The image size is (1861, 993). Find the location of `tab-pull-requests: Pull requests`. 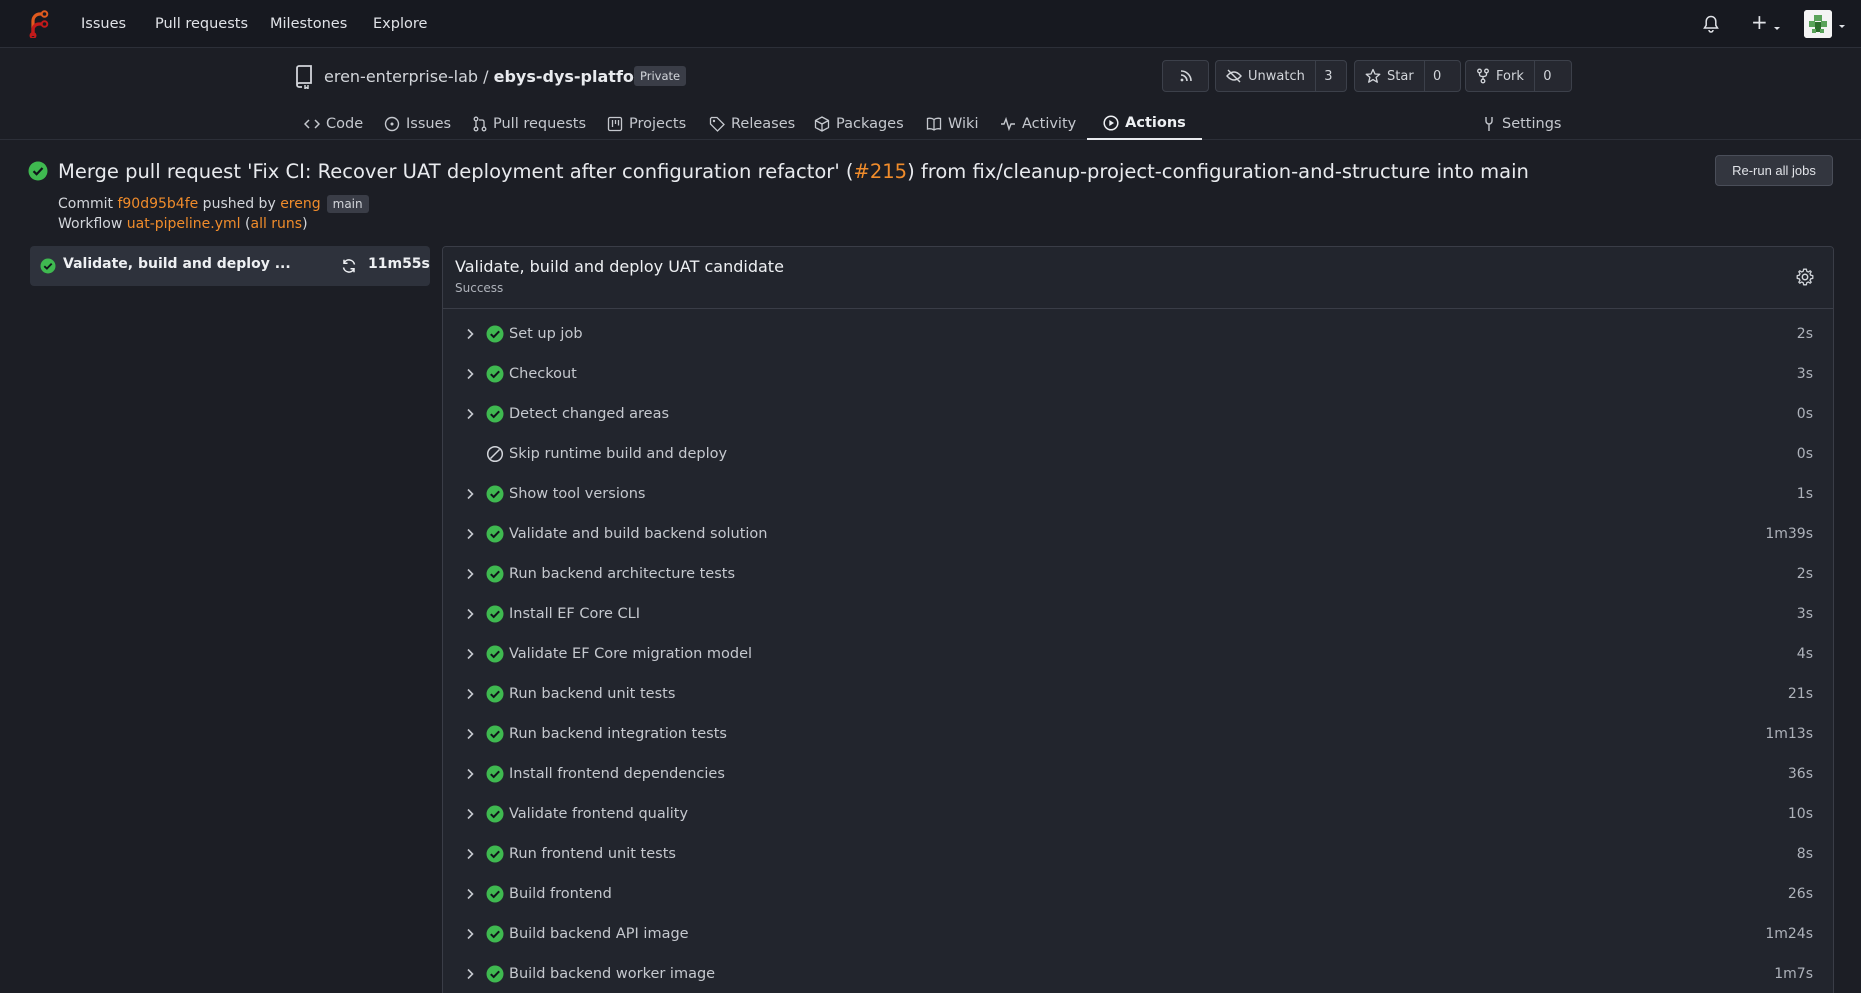

tab-pull-requests: Pull requests is located at coordinates (529, 124).